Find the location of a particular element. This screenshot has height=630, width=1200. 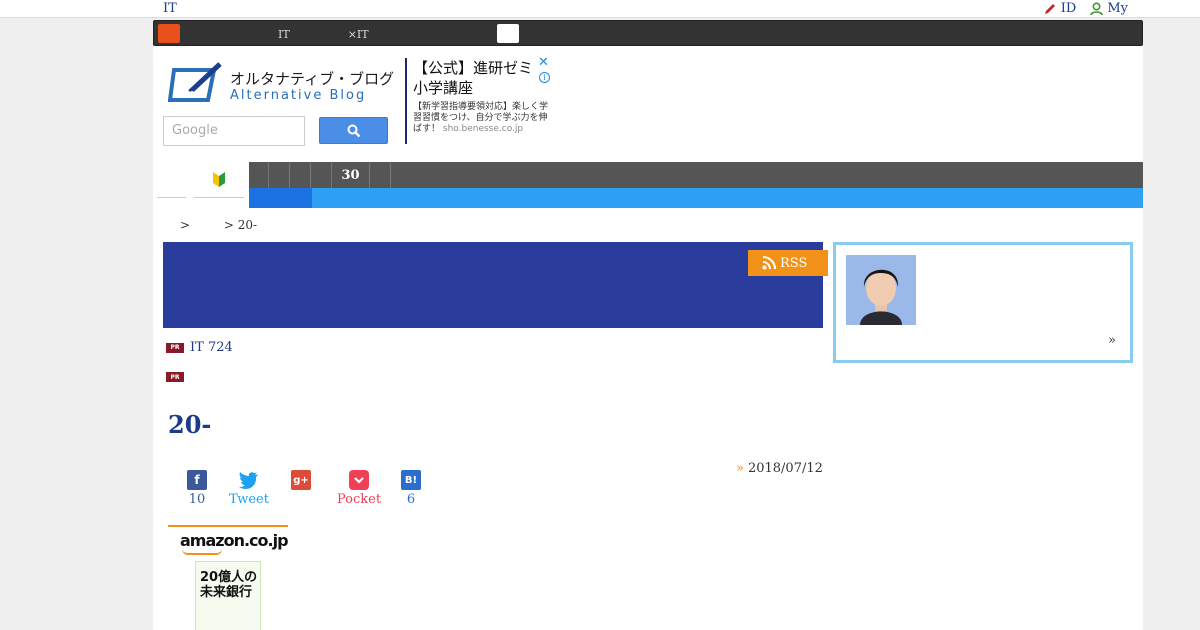

breadcrumb-sep: > is located at coordinates (185, 225).